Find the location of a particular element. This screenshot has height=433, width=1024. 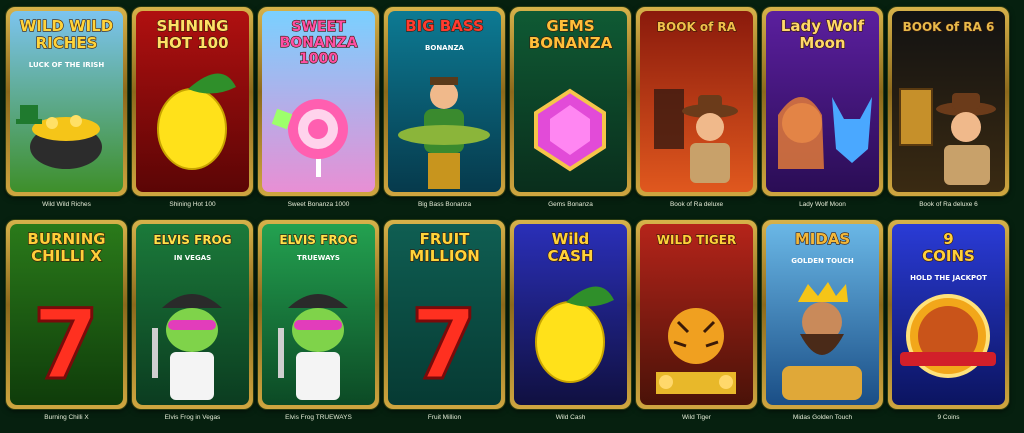

game-card-frame: GEMS BONANZA is located at coordinates (570, 101).